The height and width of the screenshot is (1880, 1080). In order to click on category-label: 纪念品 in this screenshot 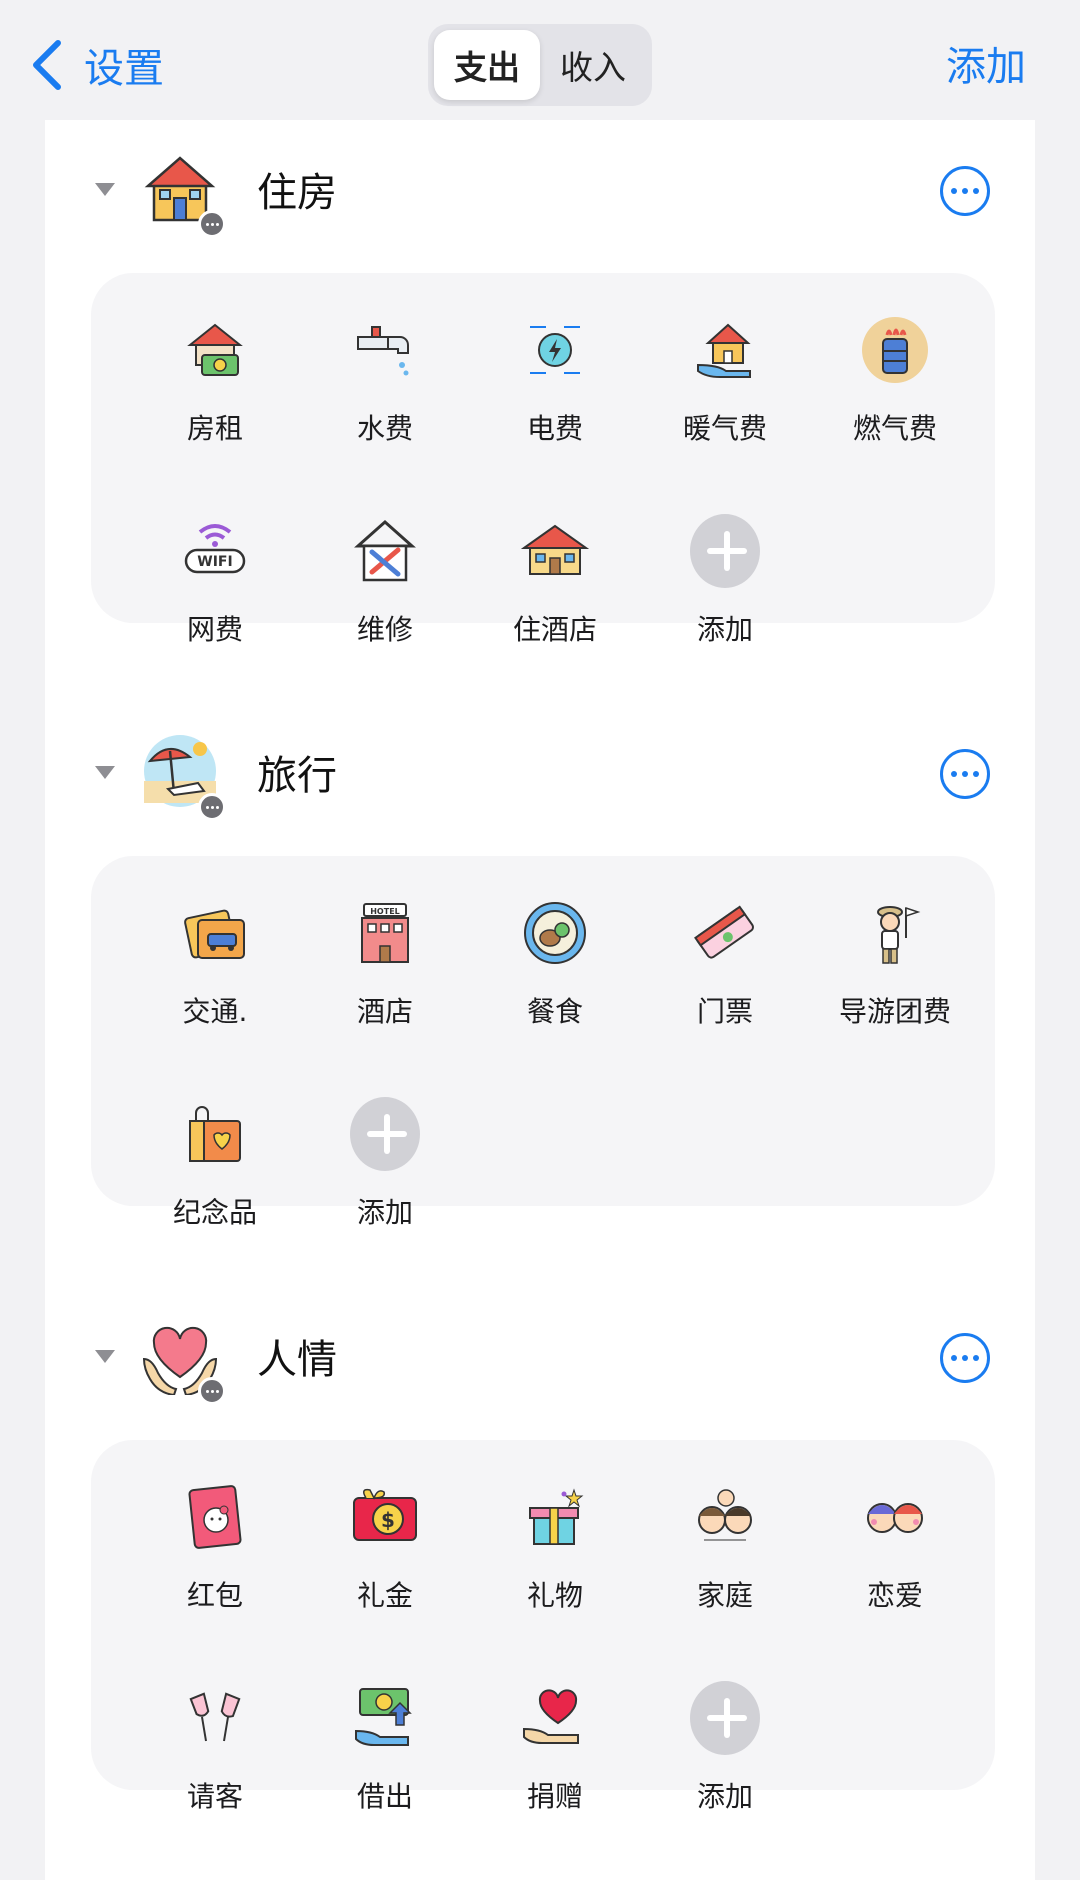, I will do `click(214, 1212)`.